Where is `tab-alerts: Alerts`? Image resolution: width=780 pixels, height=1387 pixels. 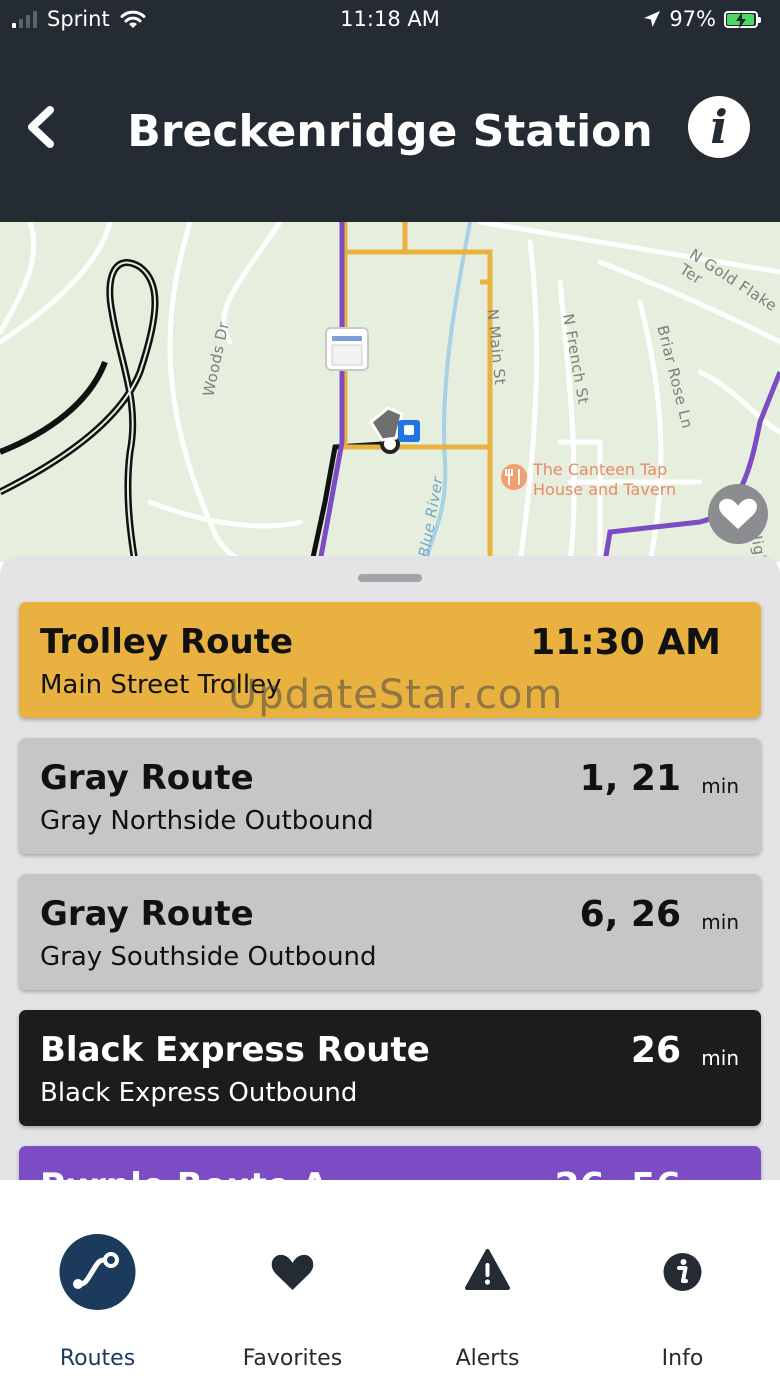
tab-alerts: Alerts is located at coordinates (487, 1283).